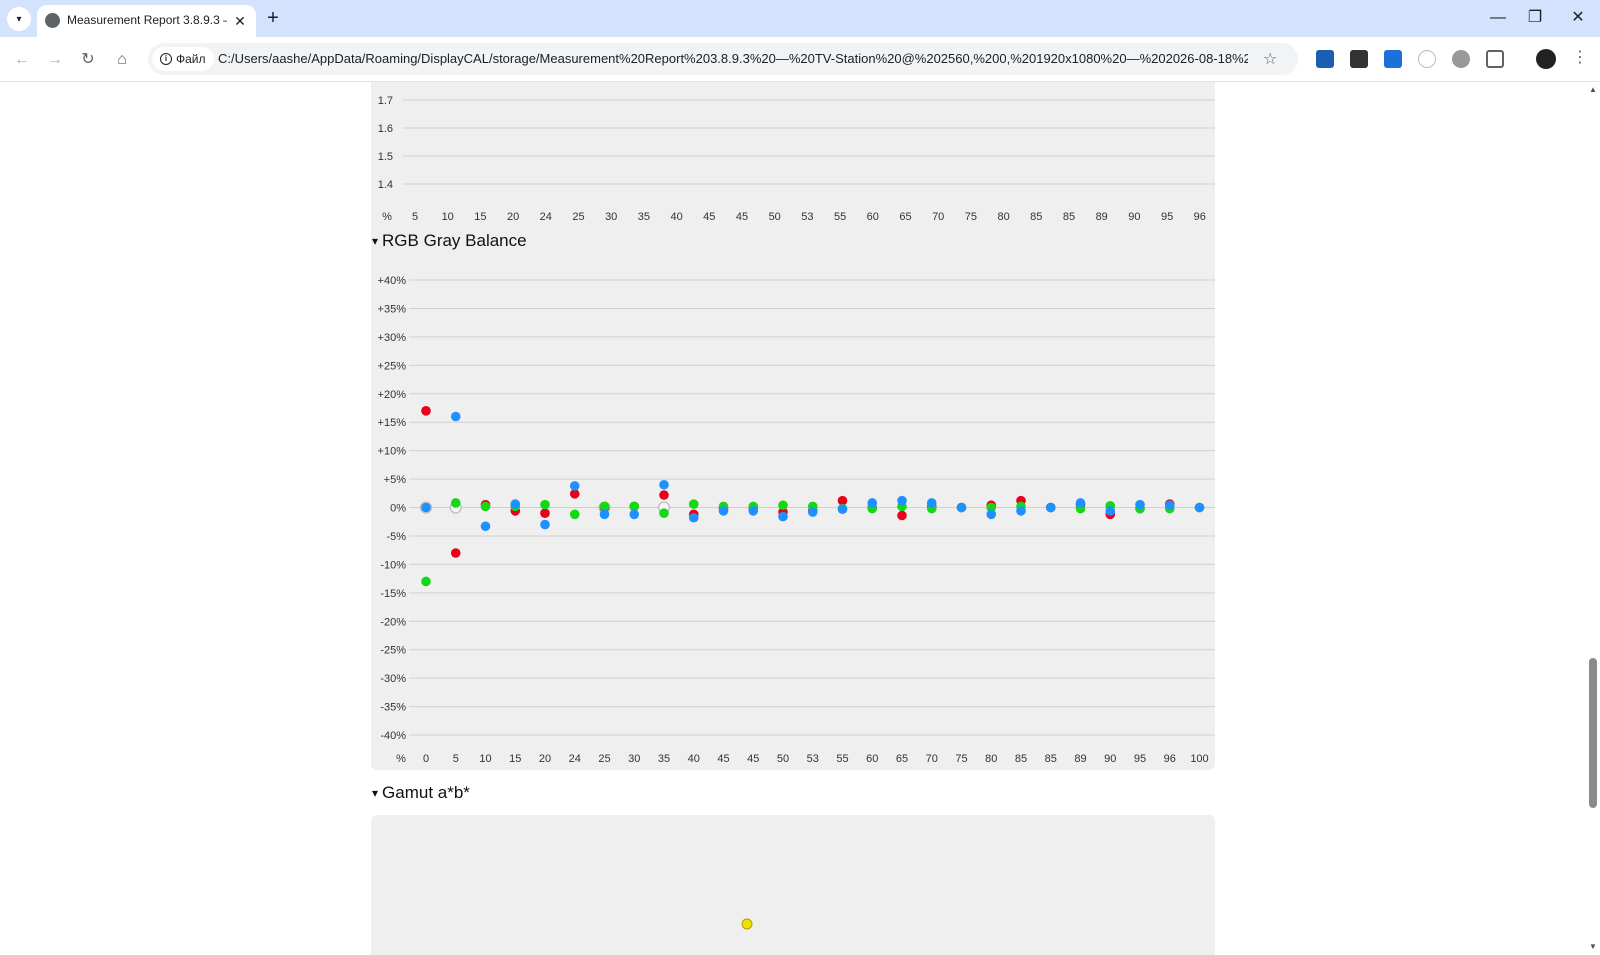 This screenshot has height=955, width=1600. What do you see at coordinates (1393, 59) in the screenshot?
I see `extension-blue-icon` at bounding box center [1393, 59].